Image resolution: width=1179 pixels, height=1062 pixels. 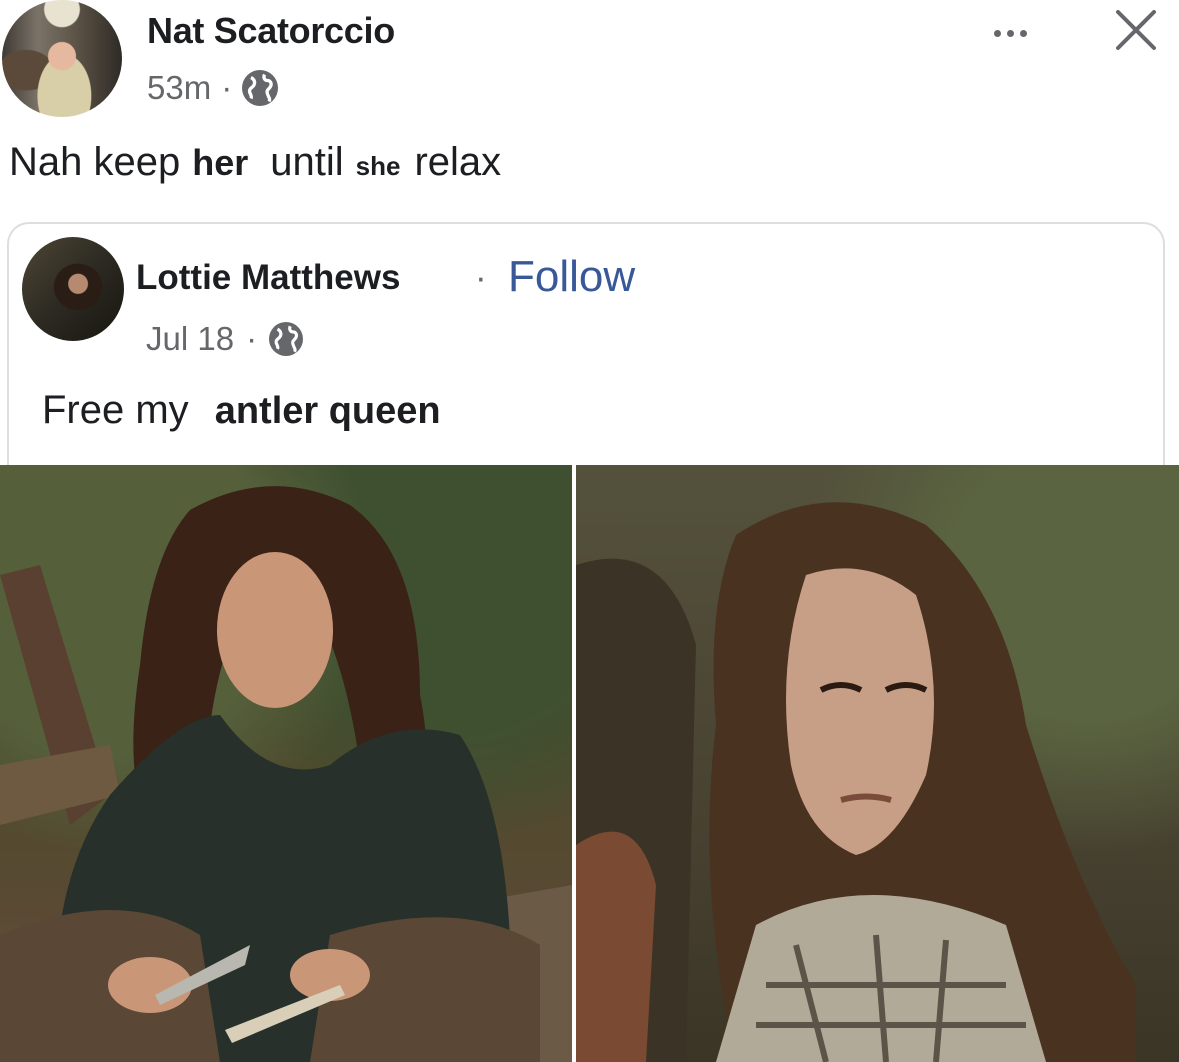 I want to click on more-options-icon, so click(x=1010, y=33).